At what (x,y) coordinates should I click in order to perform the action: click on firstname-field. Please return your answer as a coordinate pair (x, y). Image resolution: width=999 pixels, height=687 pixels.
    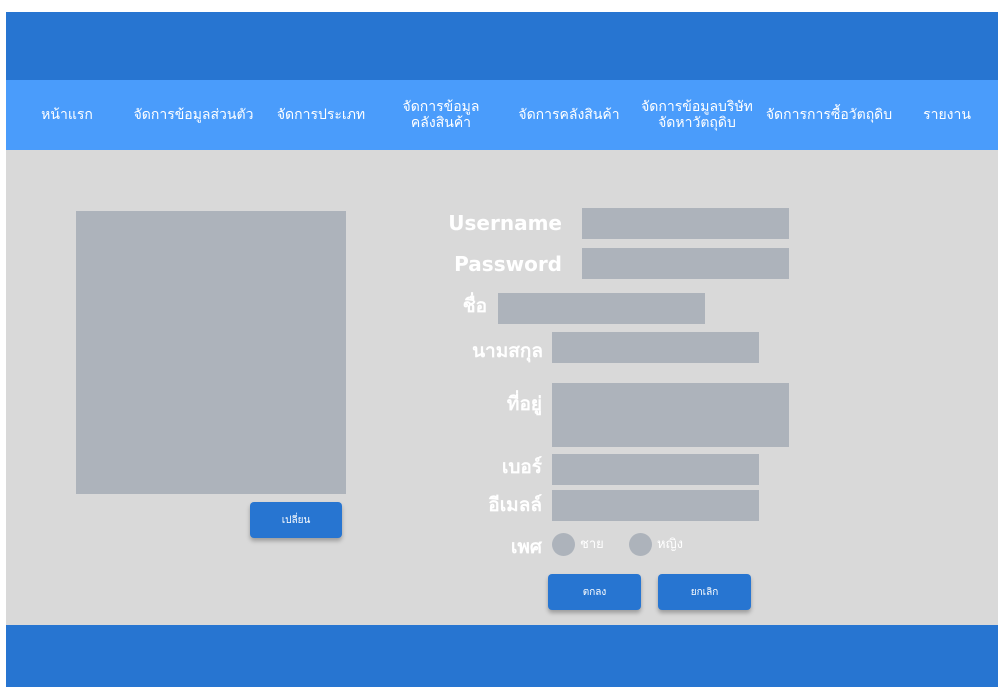
    Looking at the image, I should click on (601, 308).